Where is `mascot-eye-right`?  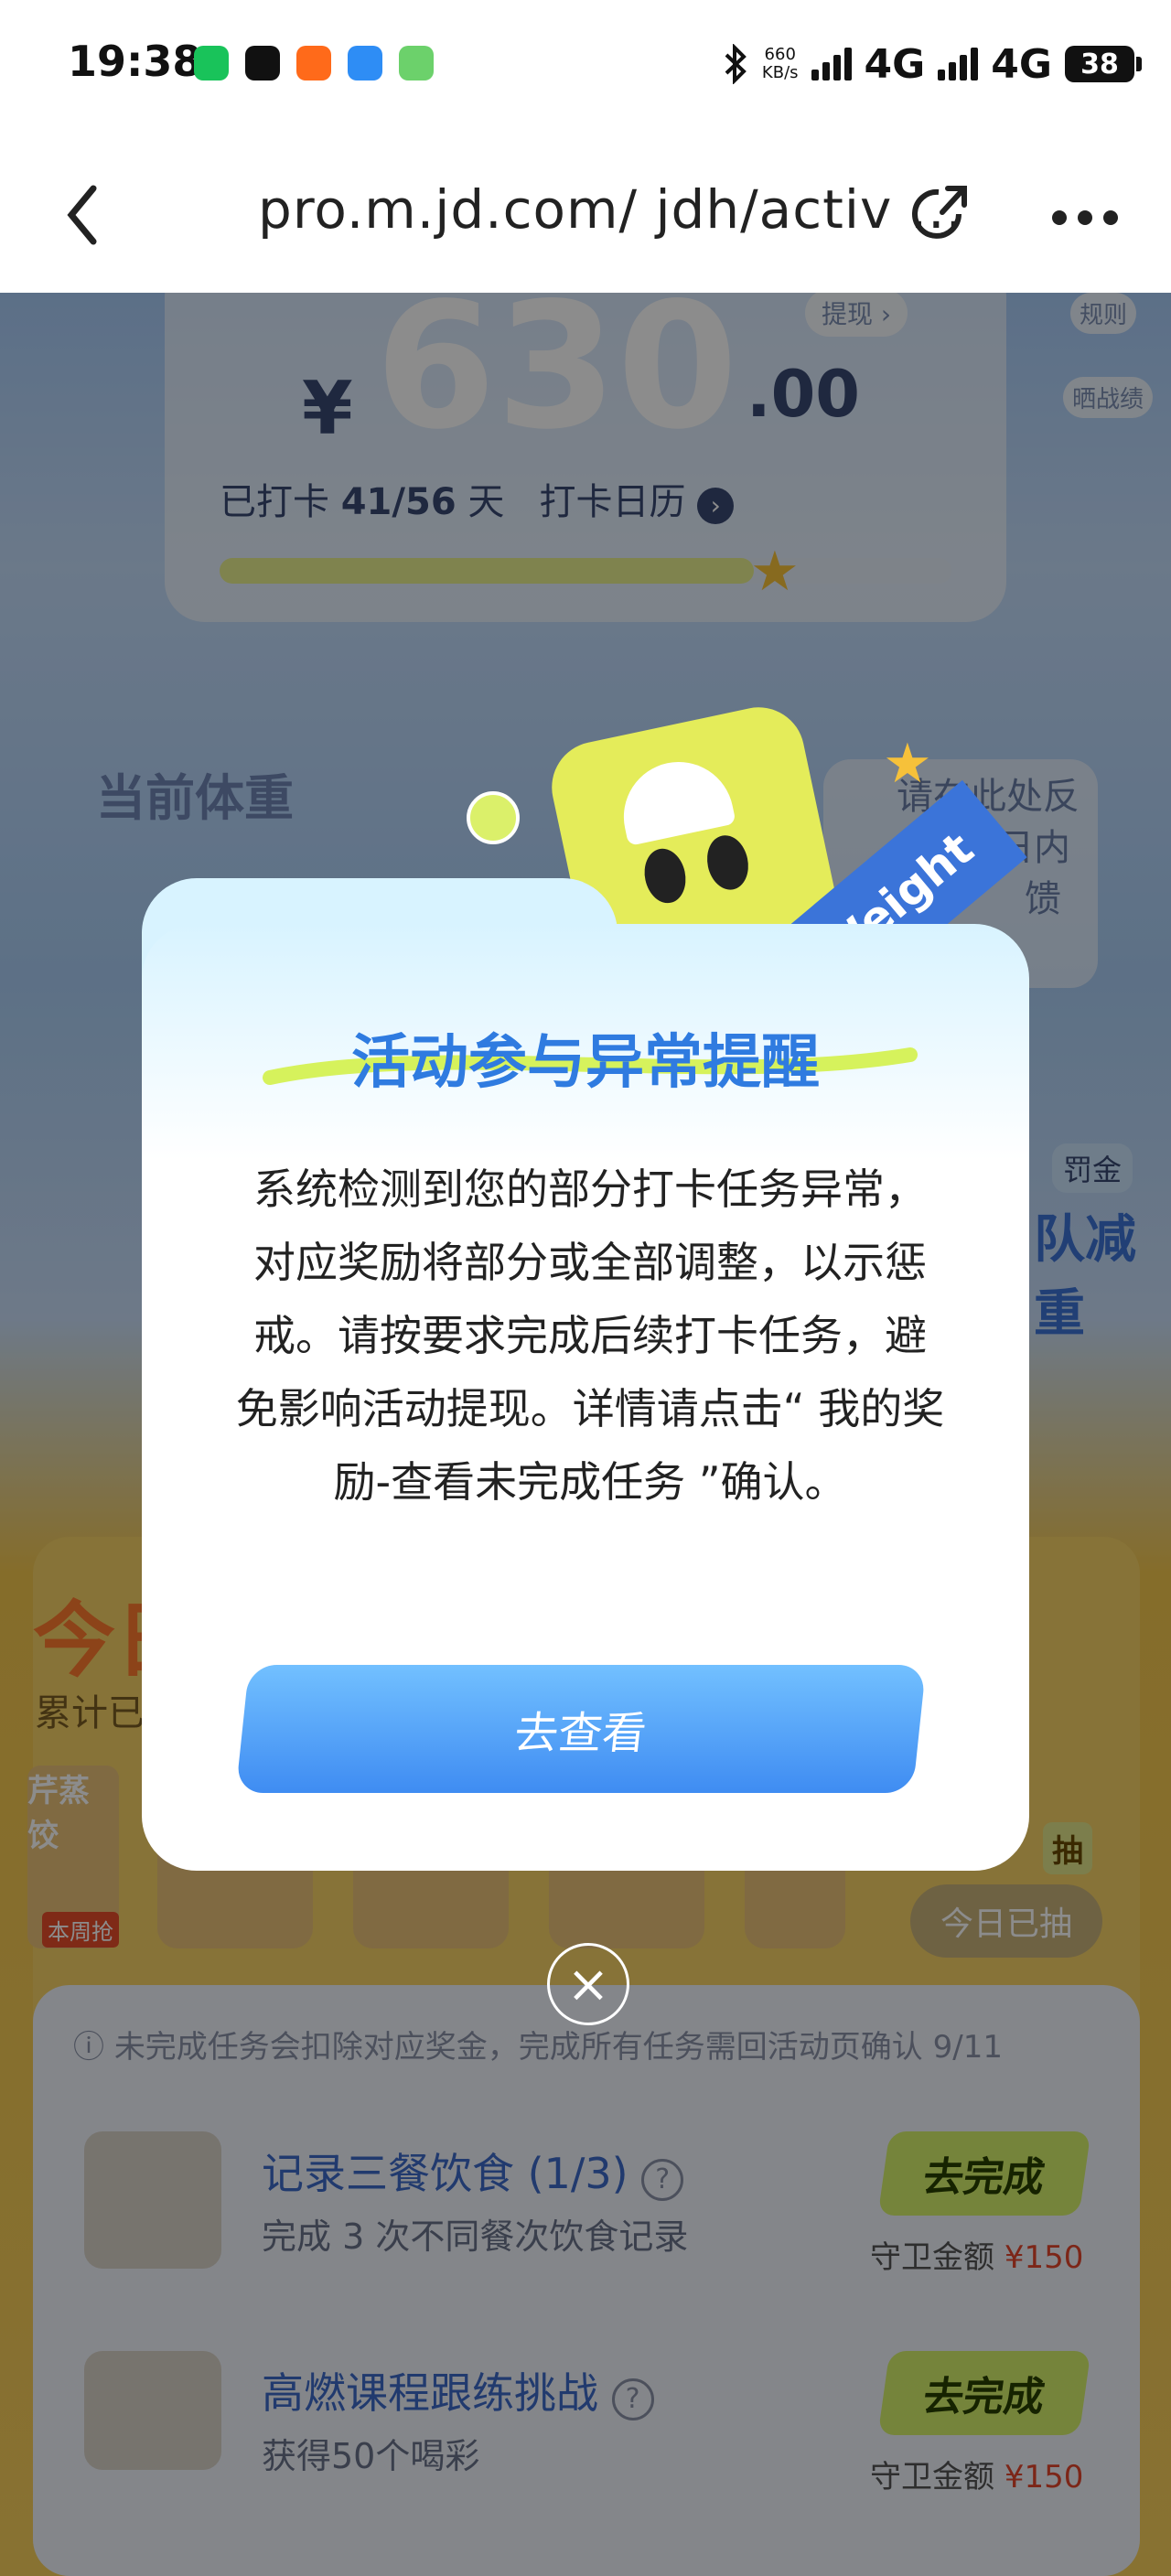
mascot-eye-right is located at coordinates (728, 862).